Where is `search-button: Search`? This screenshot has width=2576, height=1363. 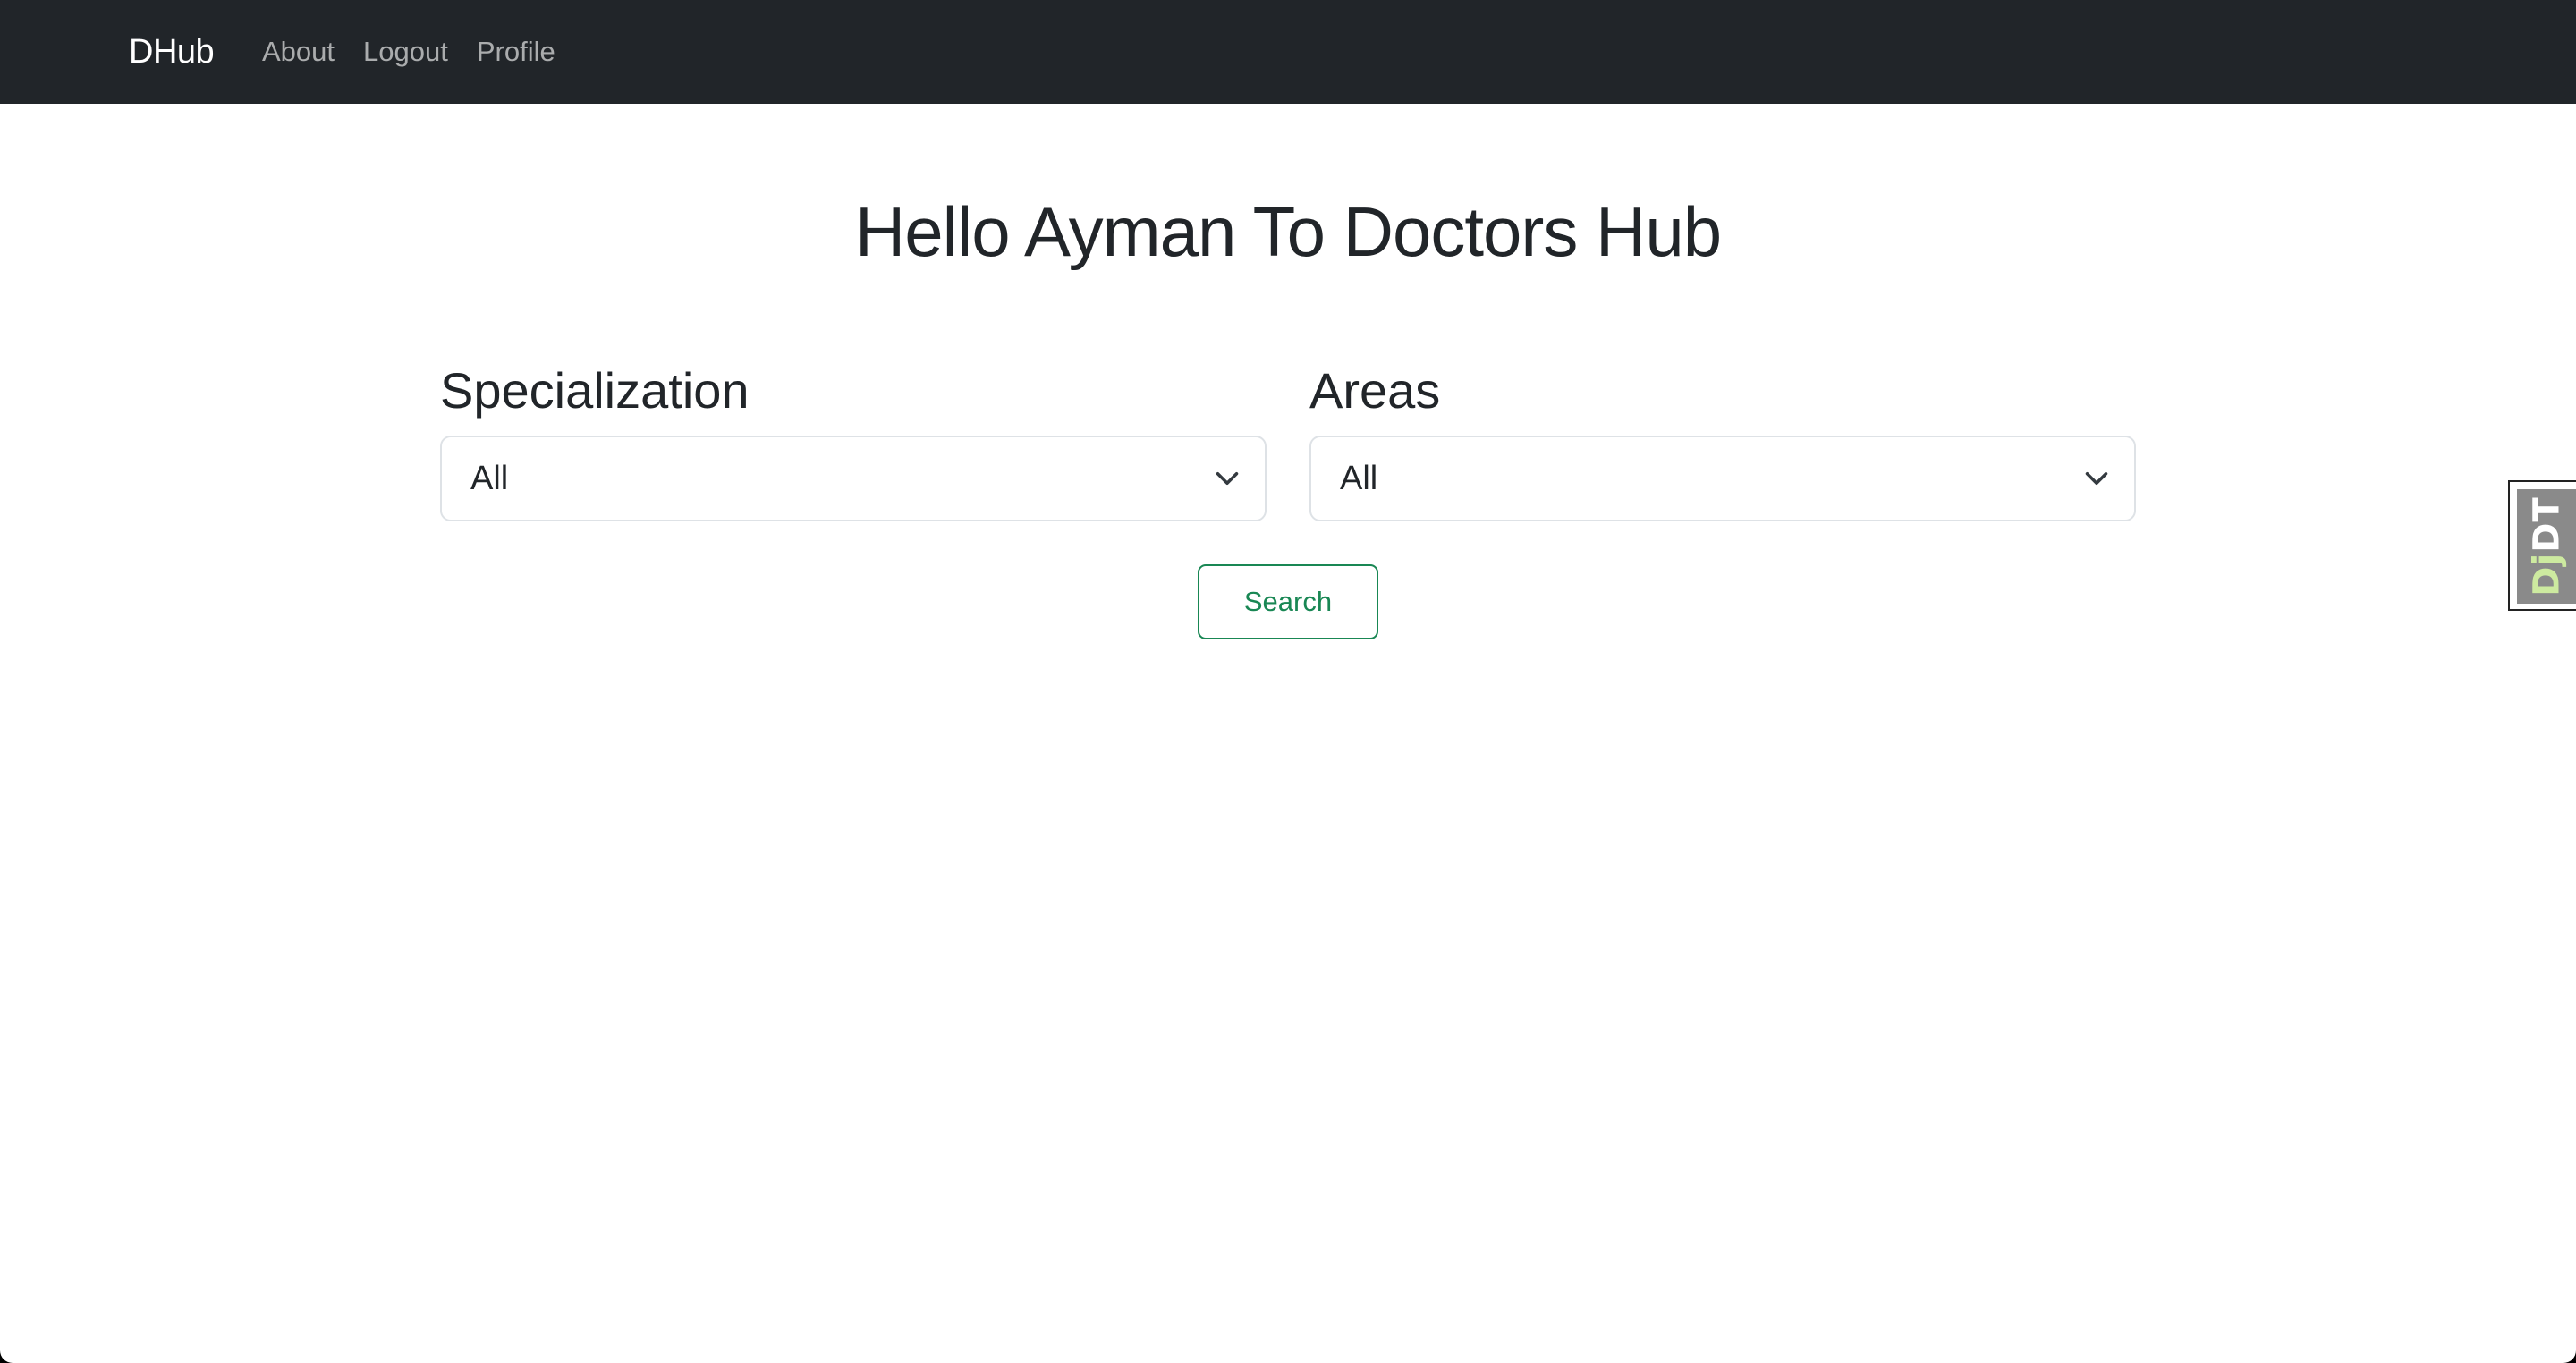
search-button: Search is located at coordinates (1288, 602).